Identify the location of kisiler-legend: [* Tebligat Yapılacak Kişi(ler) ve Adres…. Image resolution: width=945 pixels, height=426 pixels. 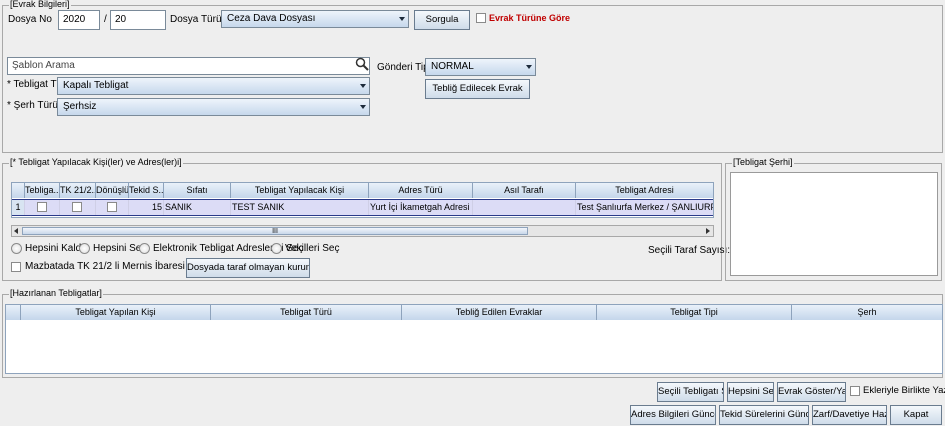
(96, 162).